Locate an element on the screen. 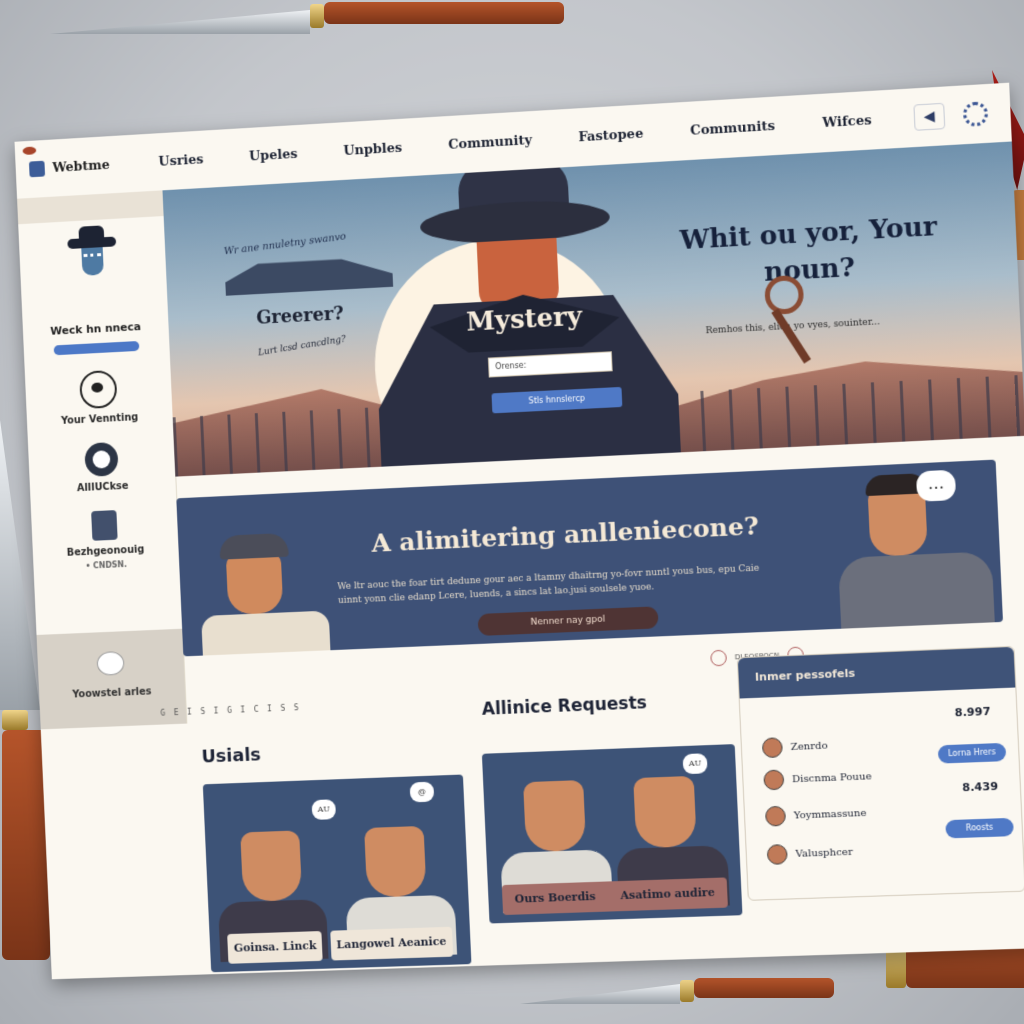 The image size is (1024, 1024). avatar-eyes is located at coordinates (92, 257).